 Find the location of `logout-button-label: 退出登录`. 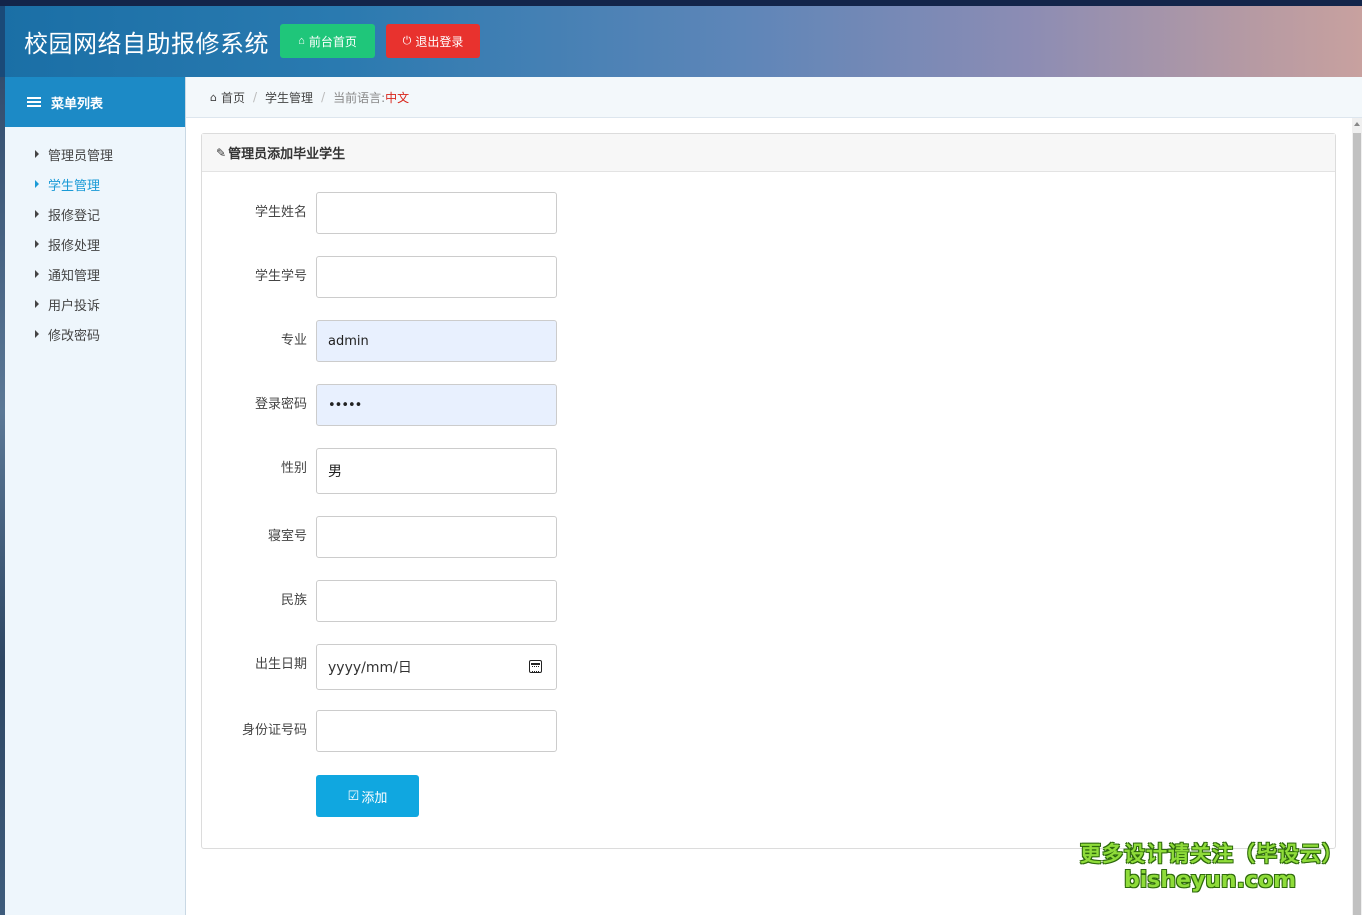

logout-button-label: 退出登录 is located at coordinates (439, 41).